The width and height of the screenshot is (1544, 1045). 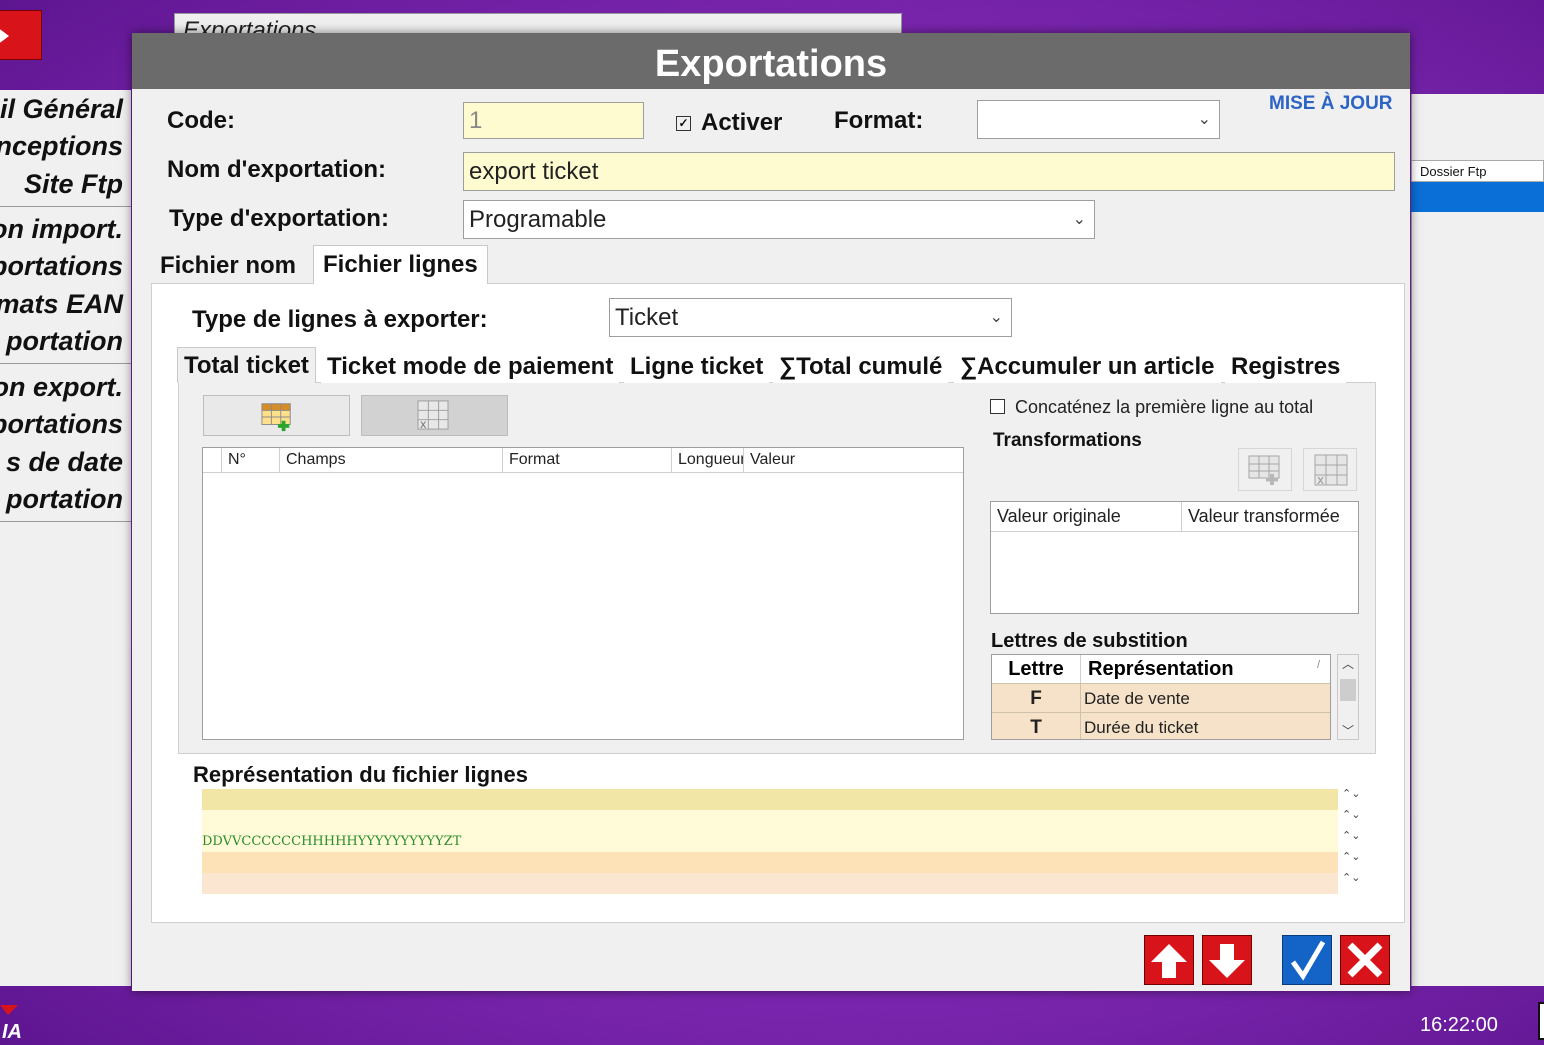 What do you see at coordinates (1320, 479) in the screenshot?
I see `svg-text: x` at bounding box center [1320, 479].